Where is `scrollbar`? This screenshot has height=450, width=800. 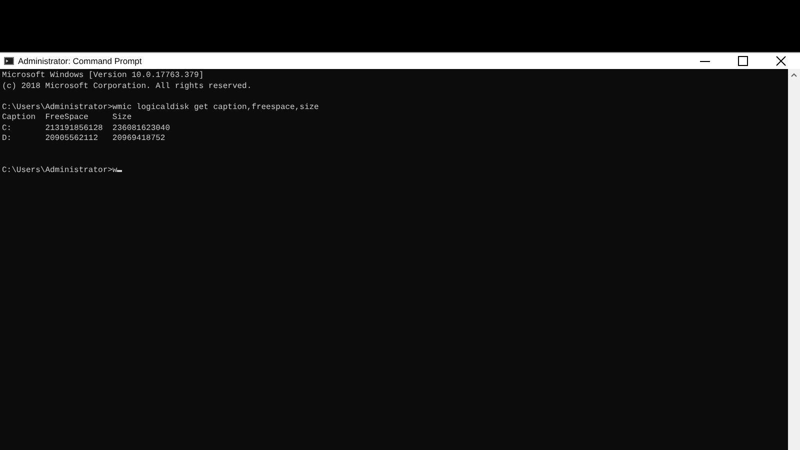 scrollbar is located at coordinates (794, 259).